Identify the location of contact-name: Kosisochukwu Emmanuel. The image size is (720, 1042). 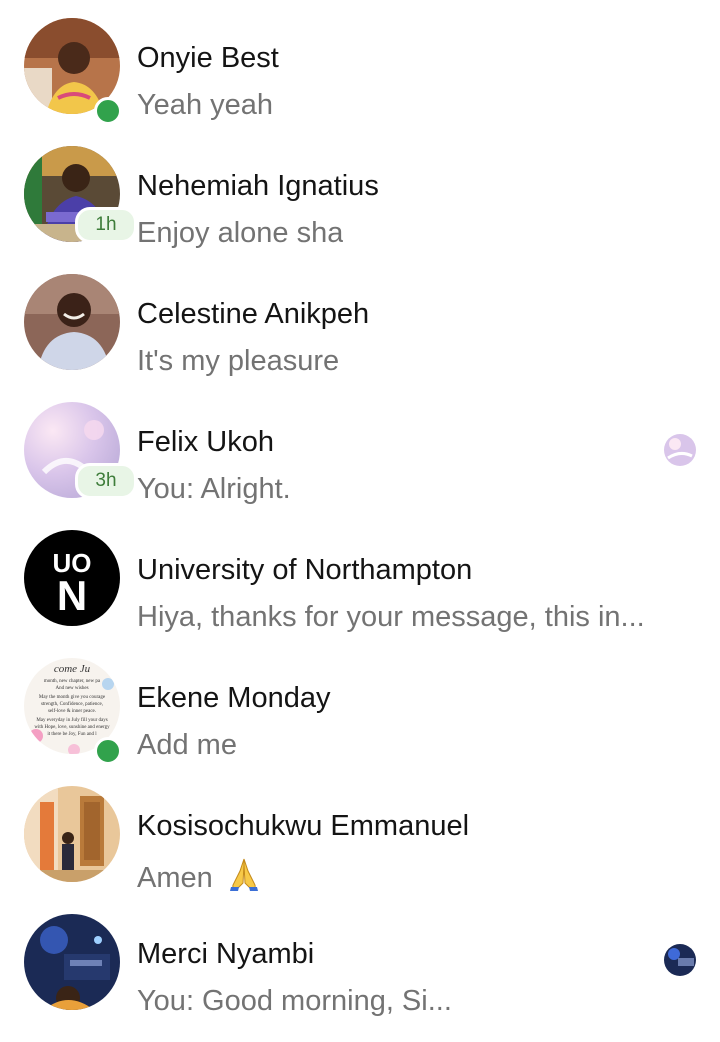
(303, 826).